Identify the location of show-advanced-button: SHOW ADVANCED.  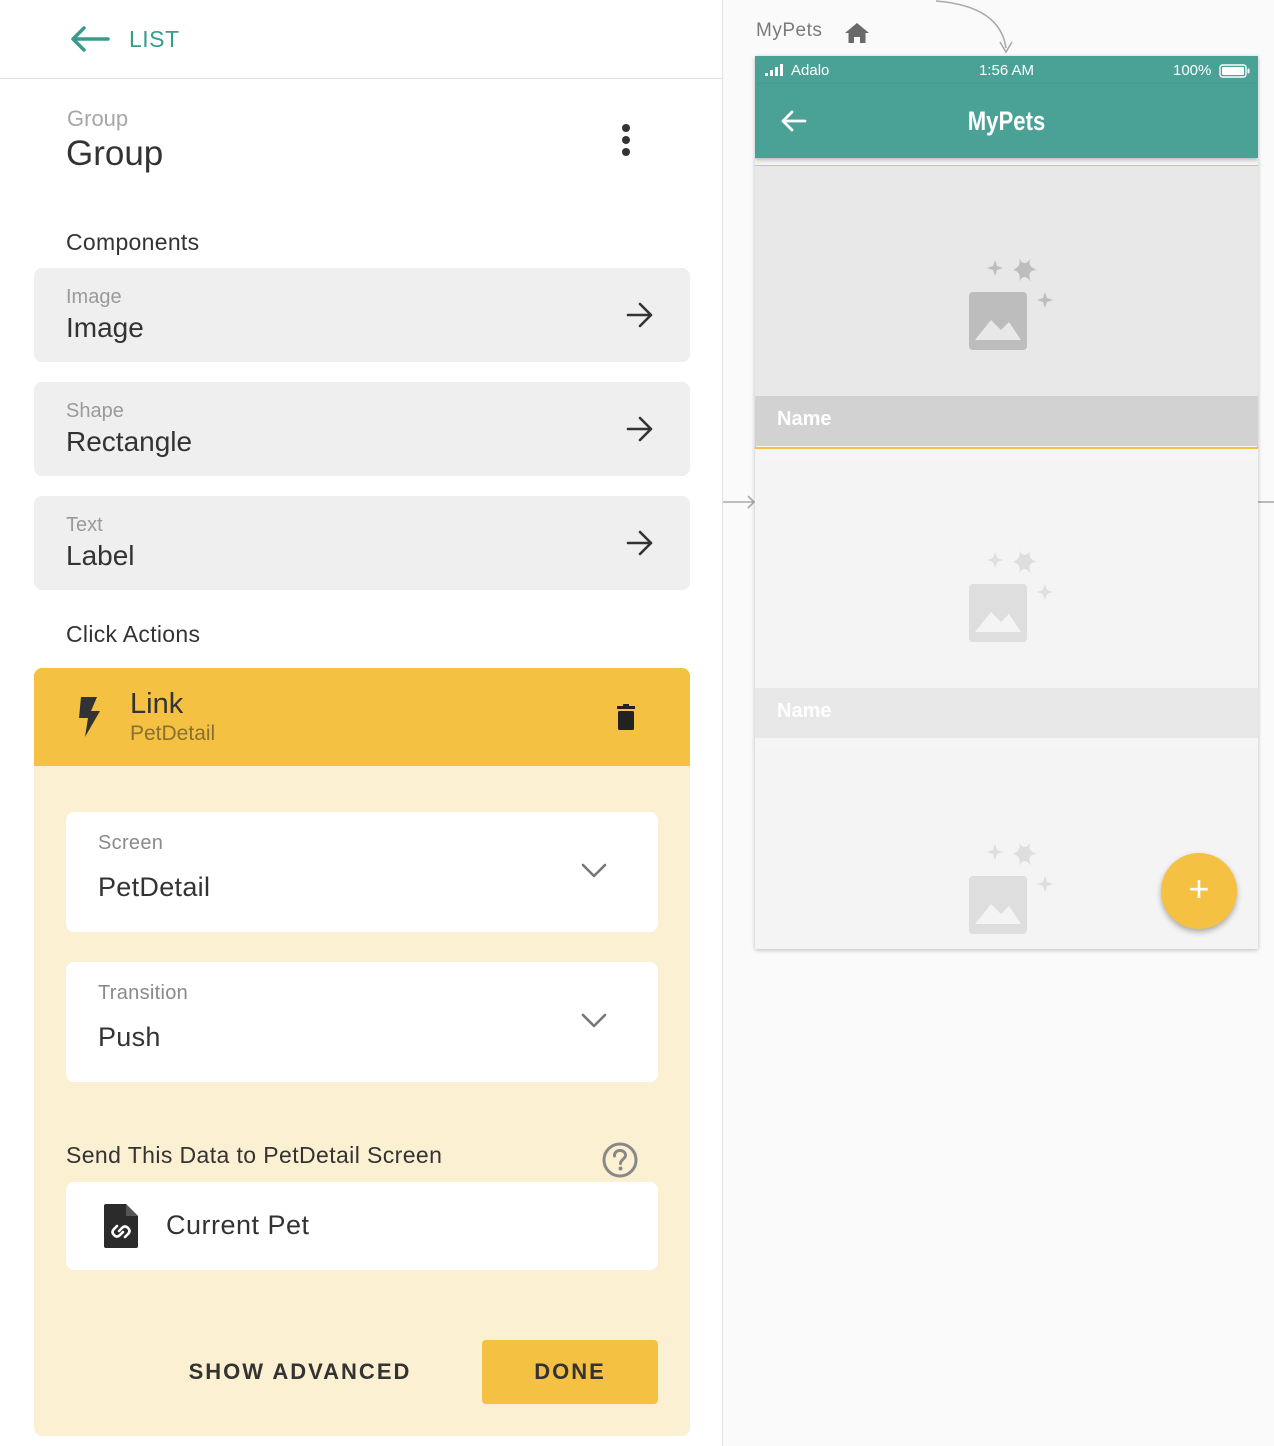
(300, 1372).